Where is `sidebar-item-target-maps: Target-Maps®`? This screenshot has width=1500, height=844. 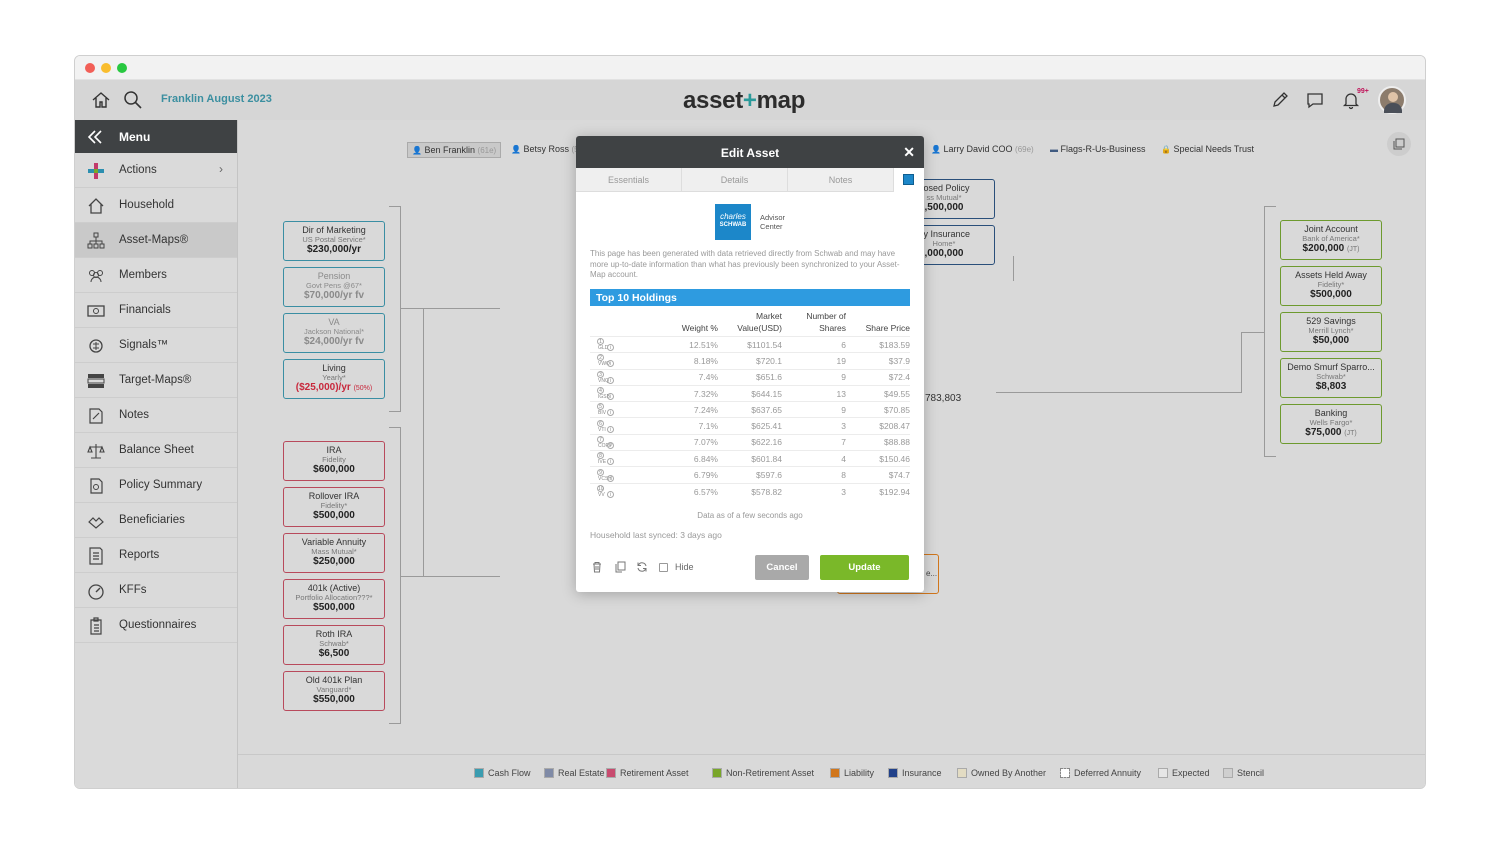
sidebar-item-target-maps: Target-Maps® is located at coordinates (156, 380).